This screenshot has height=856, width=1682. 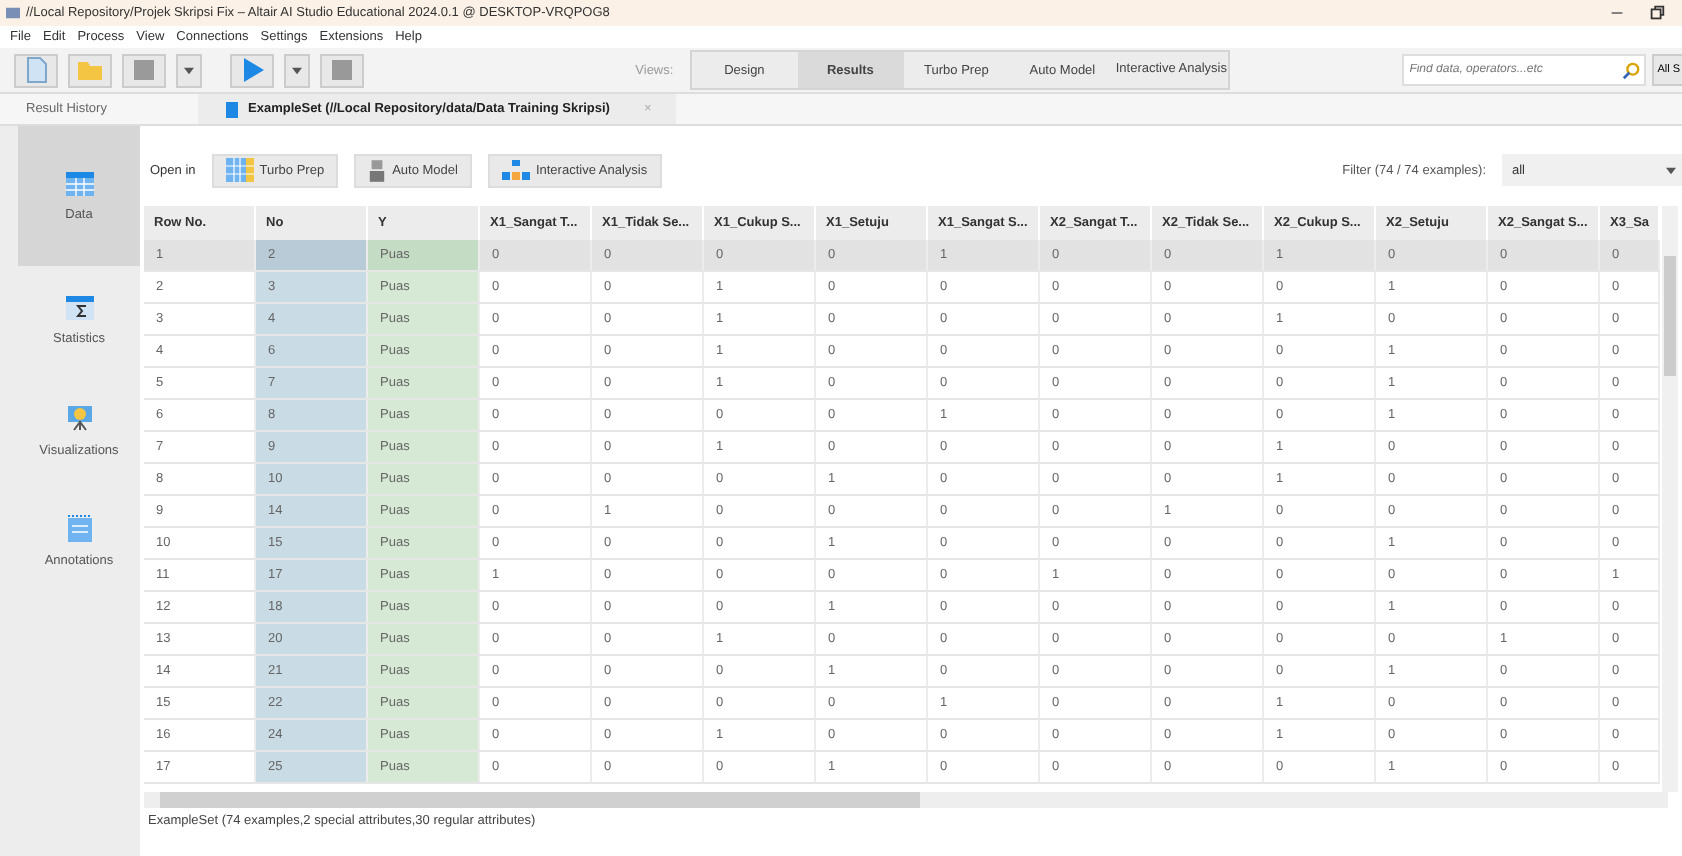 I want to click on horizontal-scrollbar, so click(x=906, y=800).